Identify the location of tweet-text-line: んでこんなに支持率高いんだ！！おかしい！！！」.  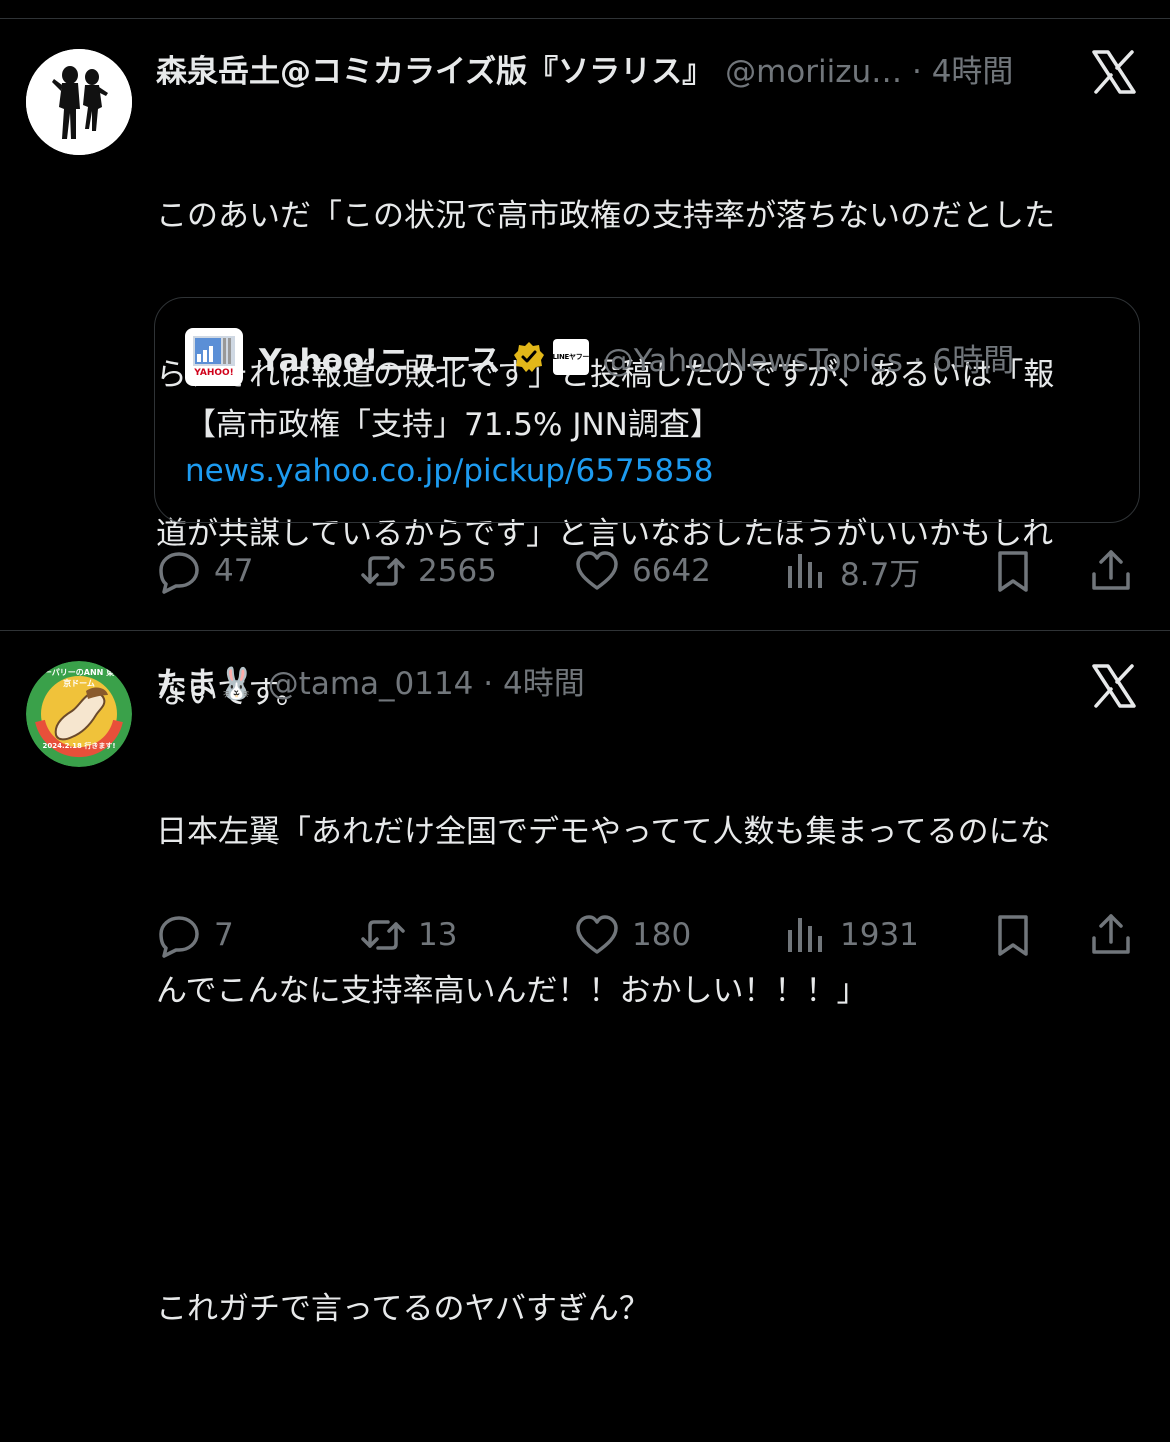
(512, 991).